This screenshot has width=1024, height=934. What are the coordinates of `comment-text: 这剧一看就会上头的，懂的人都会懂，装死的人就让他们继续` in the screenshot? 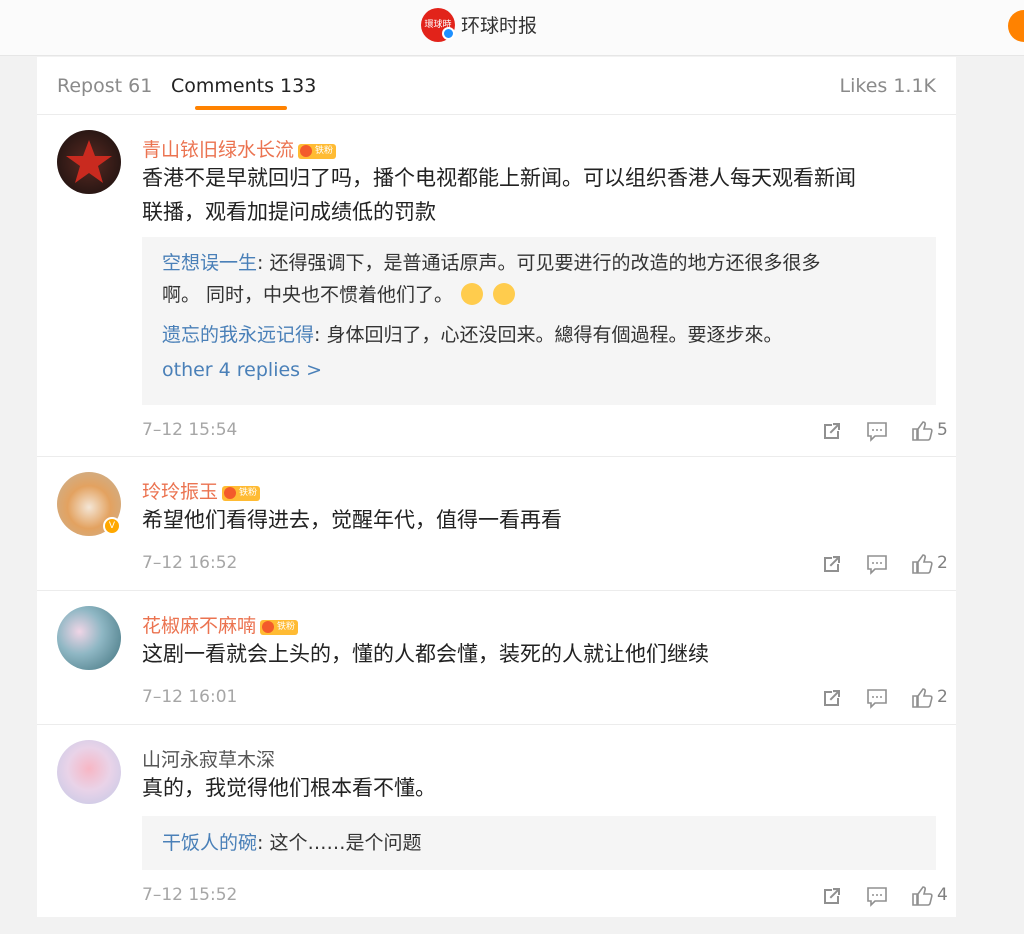 It's located at (425, 654).